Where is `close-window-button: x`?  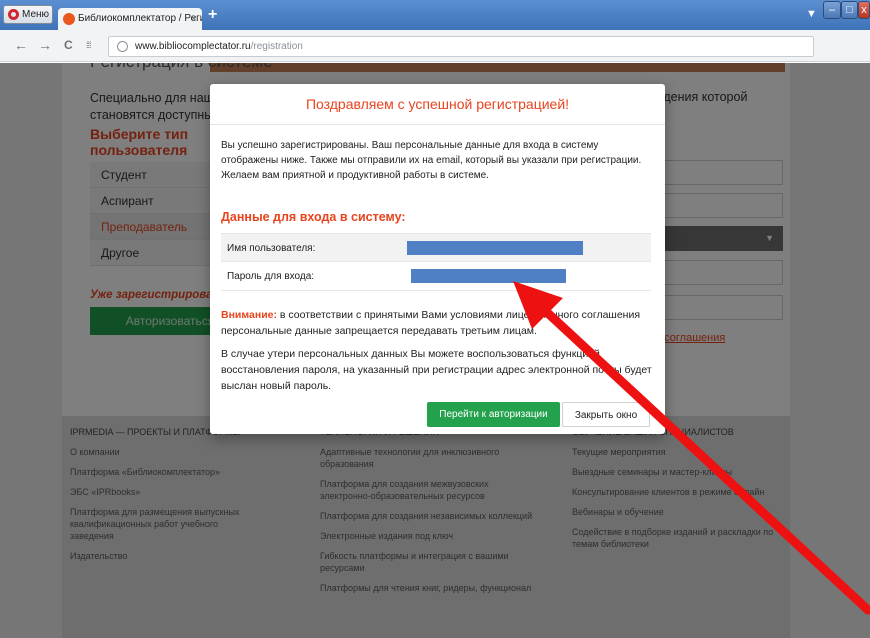 close-window-button: x is located at coordinates (864, 10).